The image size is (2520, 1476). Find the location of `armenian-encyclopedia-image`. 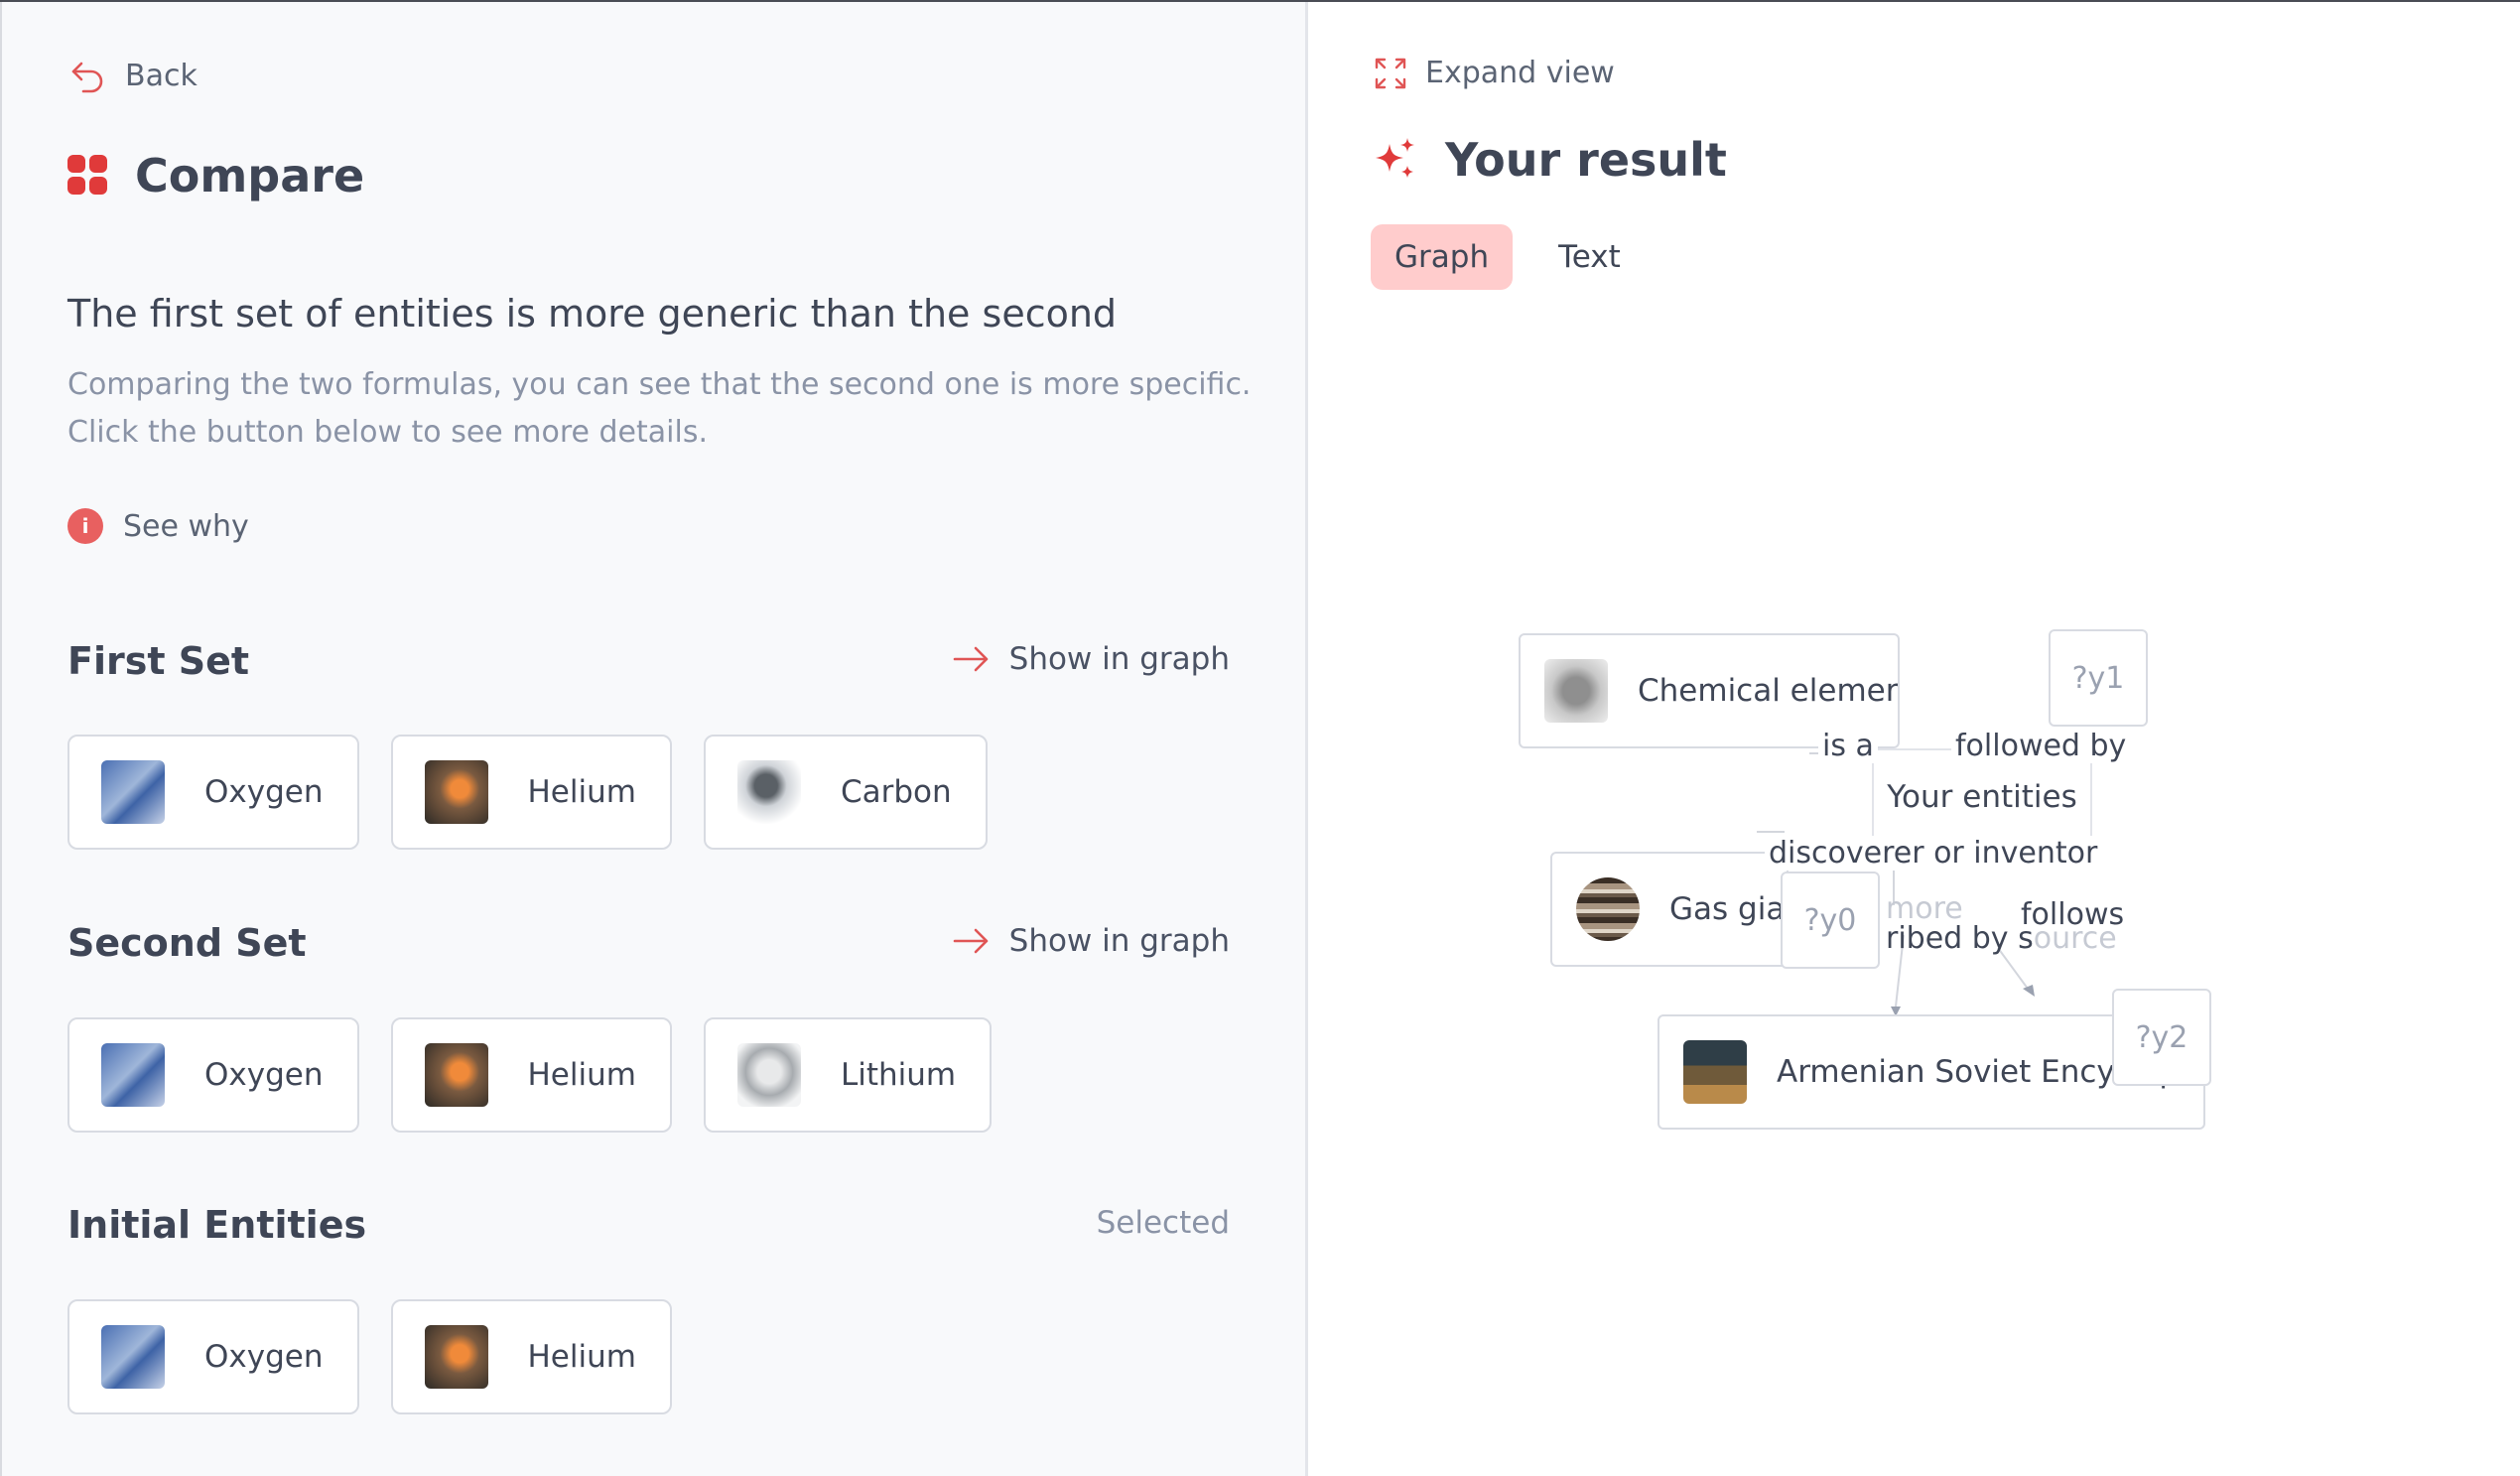

armenian-encyclopedia-image is located at coordinates (1715, 1072).